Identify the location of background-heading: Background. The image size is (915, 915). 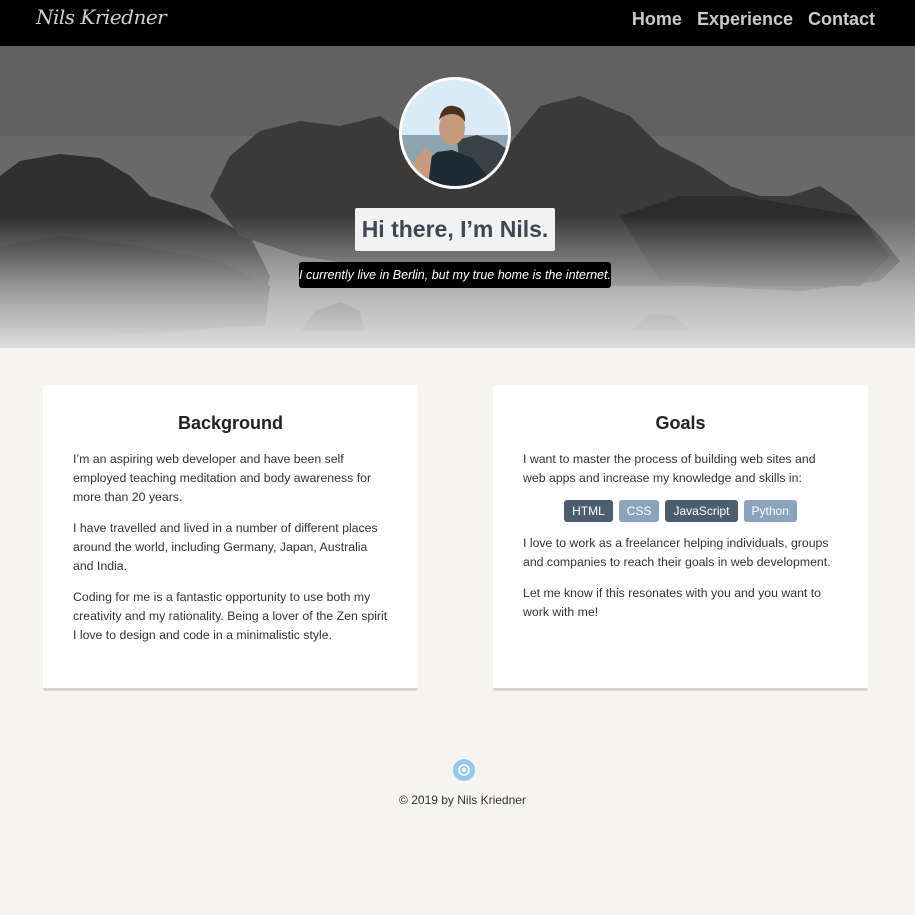
(230, 423).